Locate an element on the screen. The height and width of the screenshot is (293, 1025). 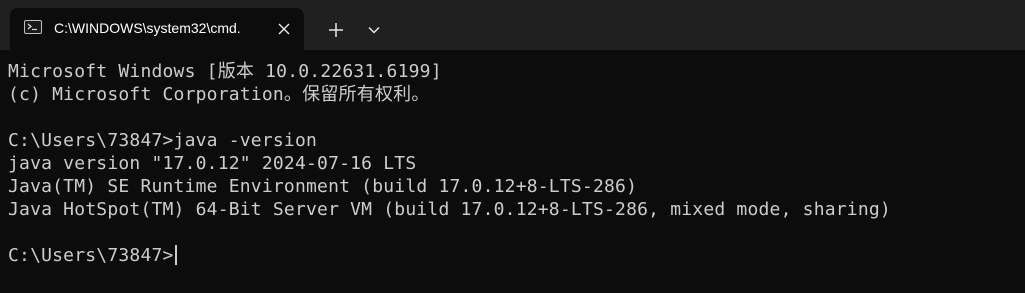
text-cursor is located at coordinates (175, 255).